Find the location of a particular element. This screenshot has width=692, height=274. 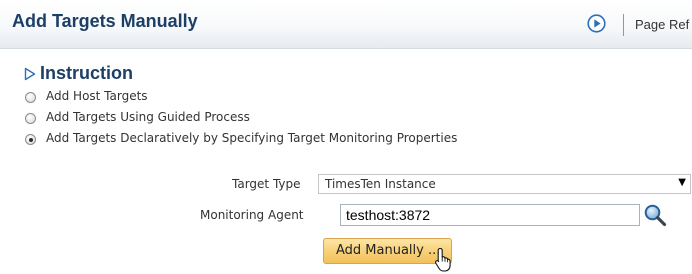

radio-button-selected is located at coordinates (30, 139).